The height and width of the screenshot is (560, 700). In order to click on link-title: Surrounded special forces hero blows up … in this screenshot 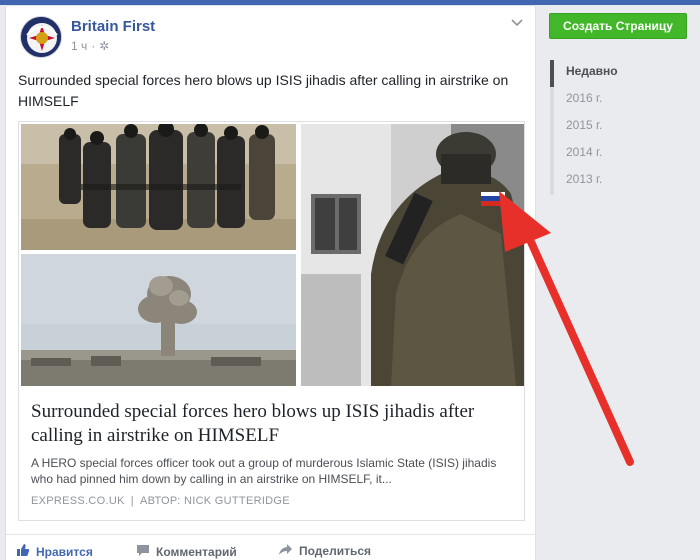, I will do `click(271, 424)`.